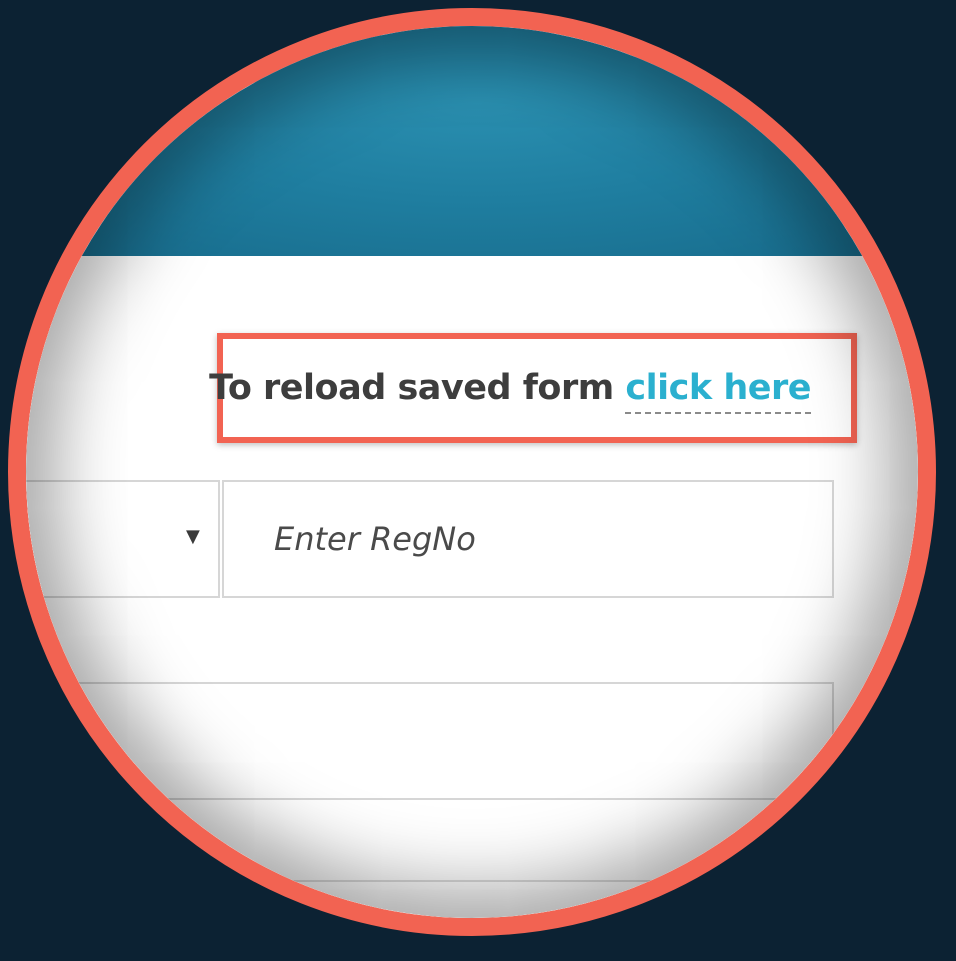  What do you see at coordinates (528, 539) in the screenshot?
I see `regno-input` at bounding box center [528, 539].